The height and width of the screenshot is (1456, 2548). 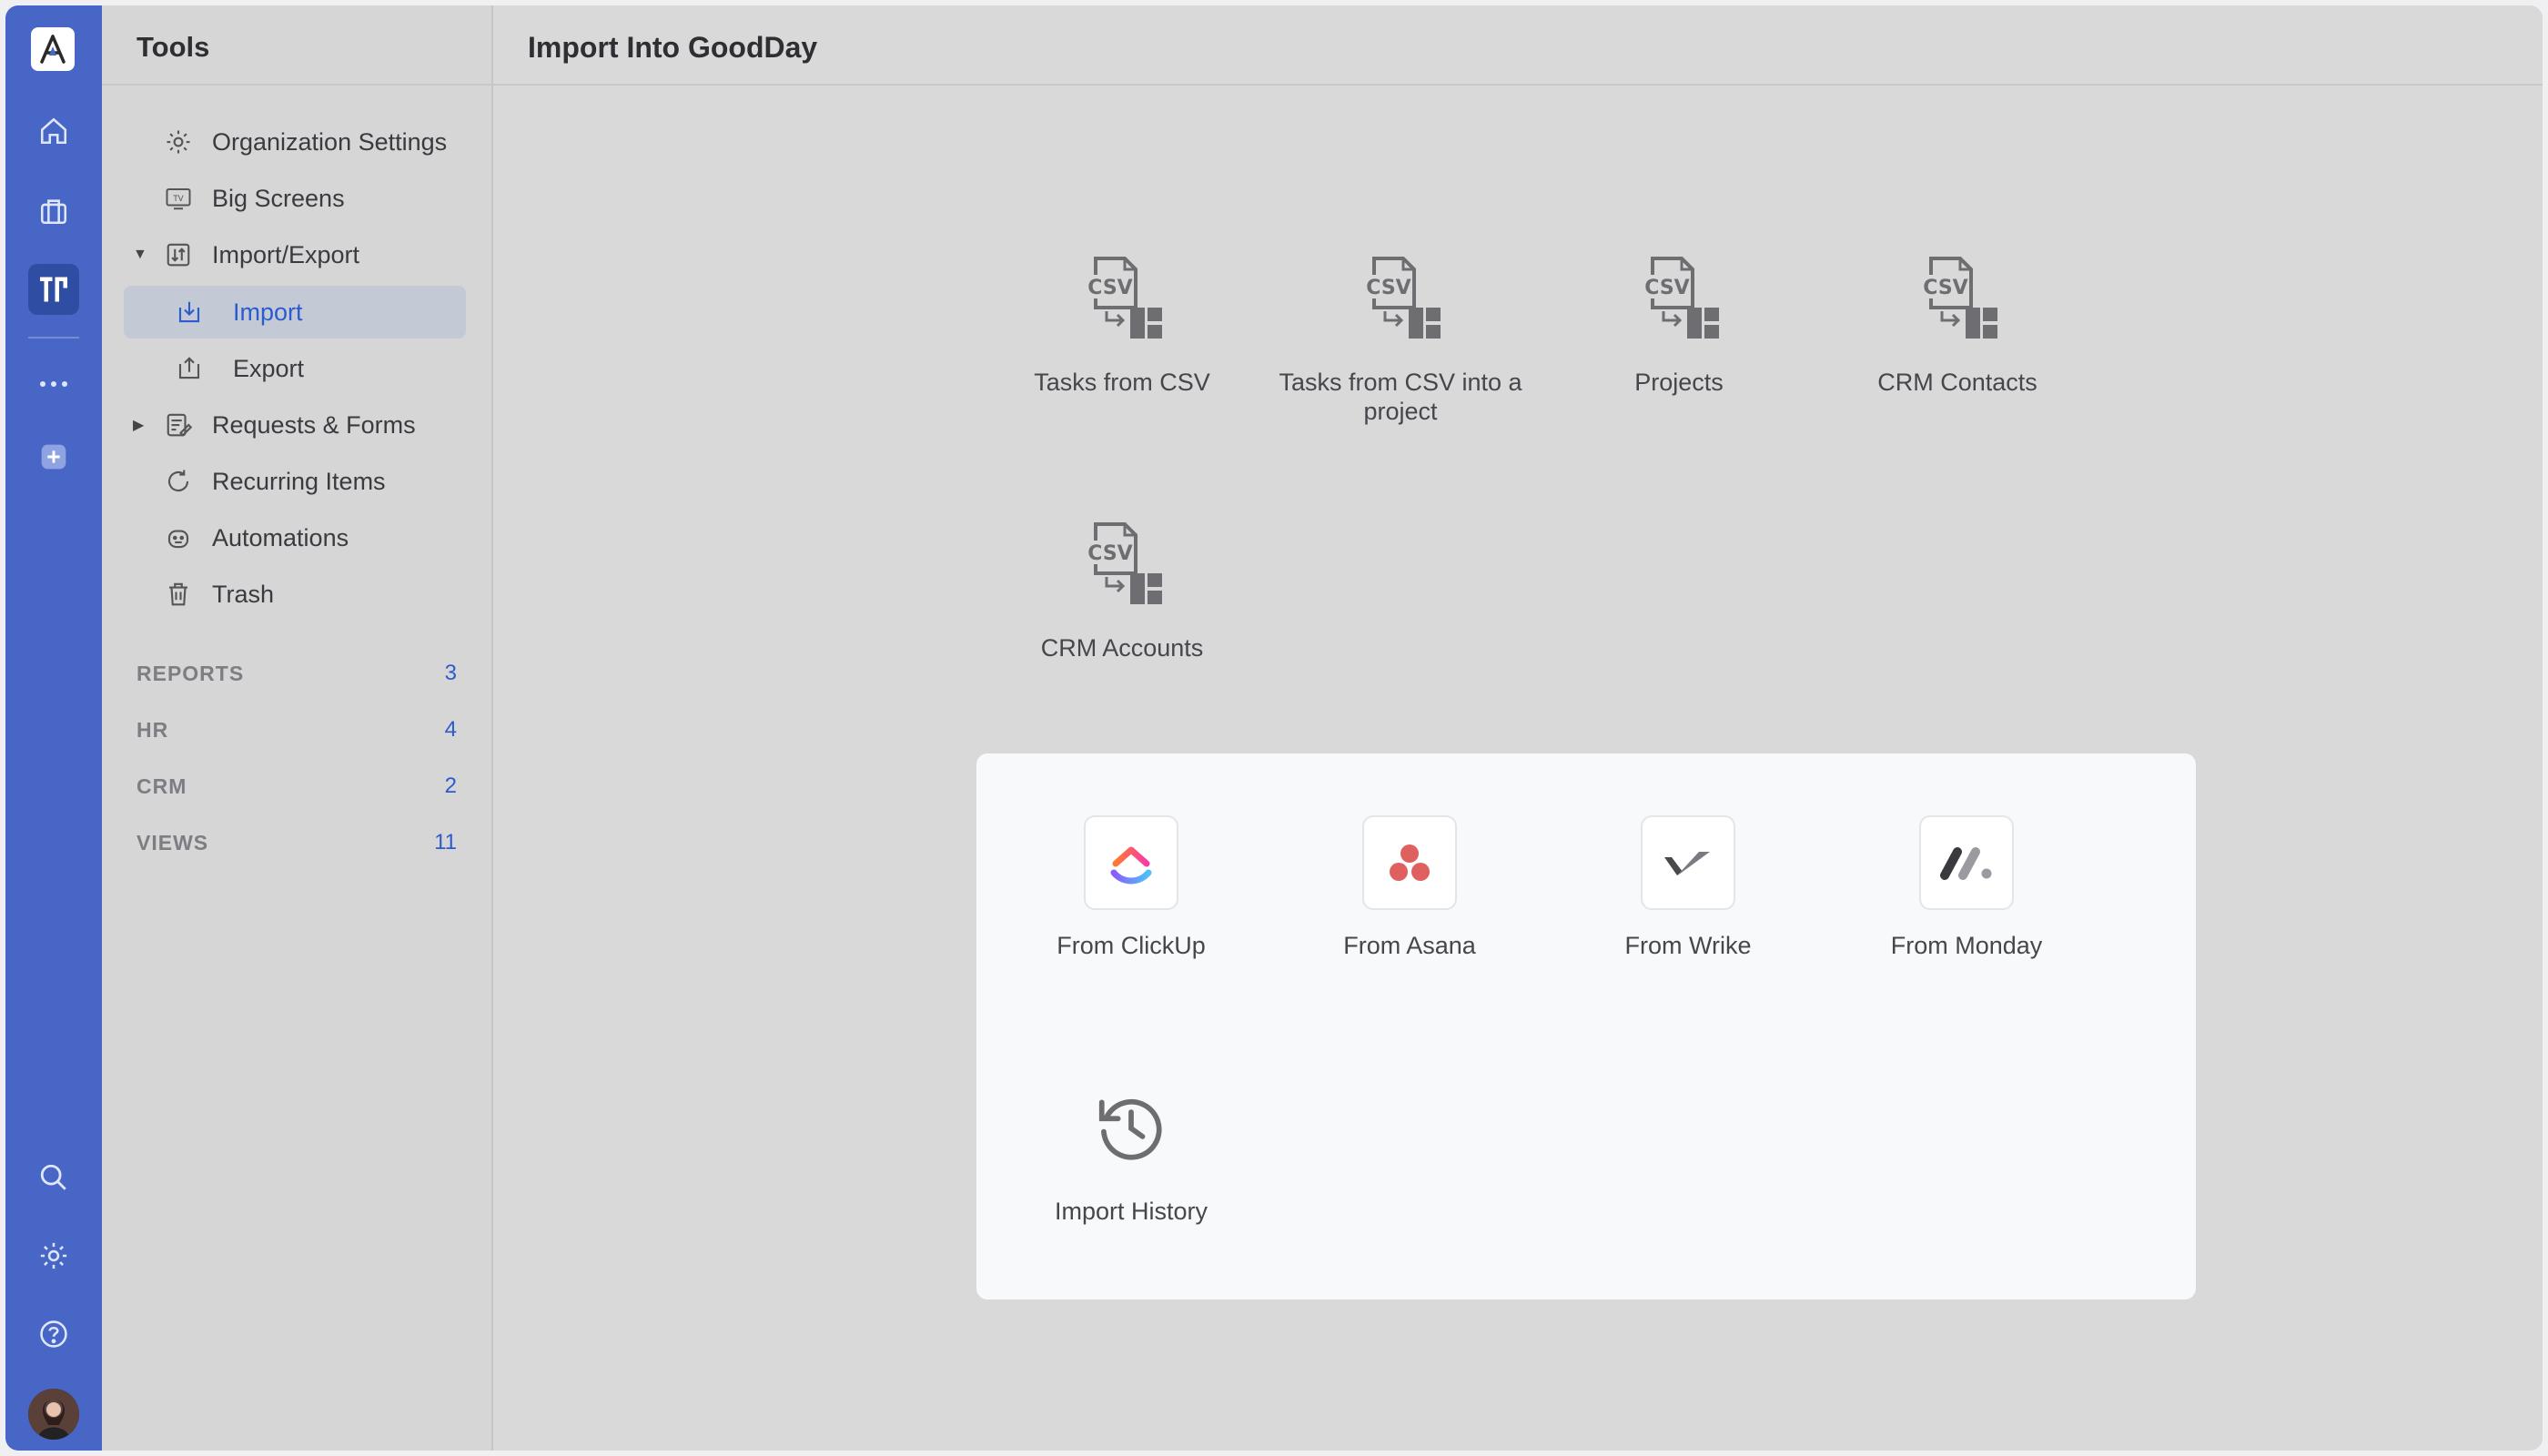 I want to click on sidebar-item-big-screens: TV Big Screens, so click(x=295, y=199).